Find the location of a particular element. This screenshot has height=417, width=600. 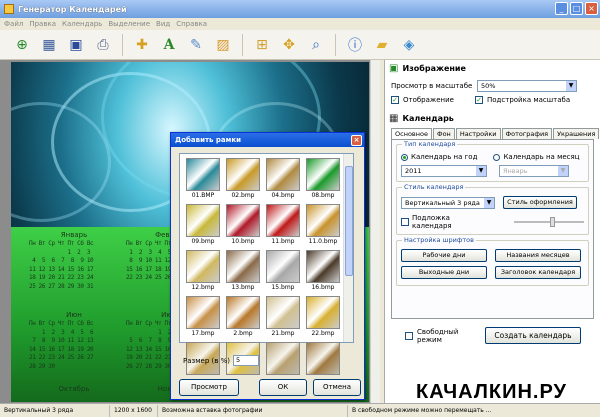

size-spinner: 5 is located at coordinates (245, 360).